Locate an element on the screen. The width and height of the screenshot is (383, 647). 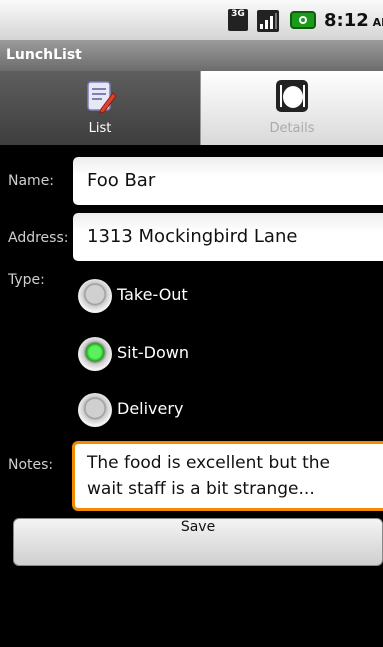
network-3g-icon: 3G is located at coordinates (238, 20).